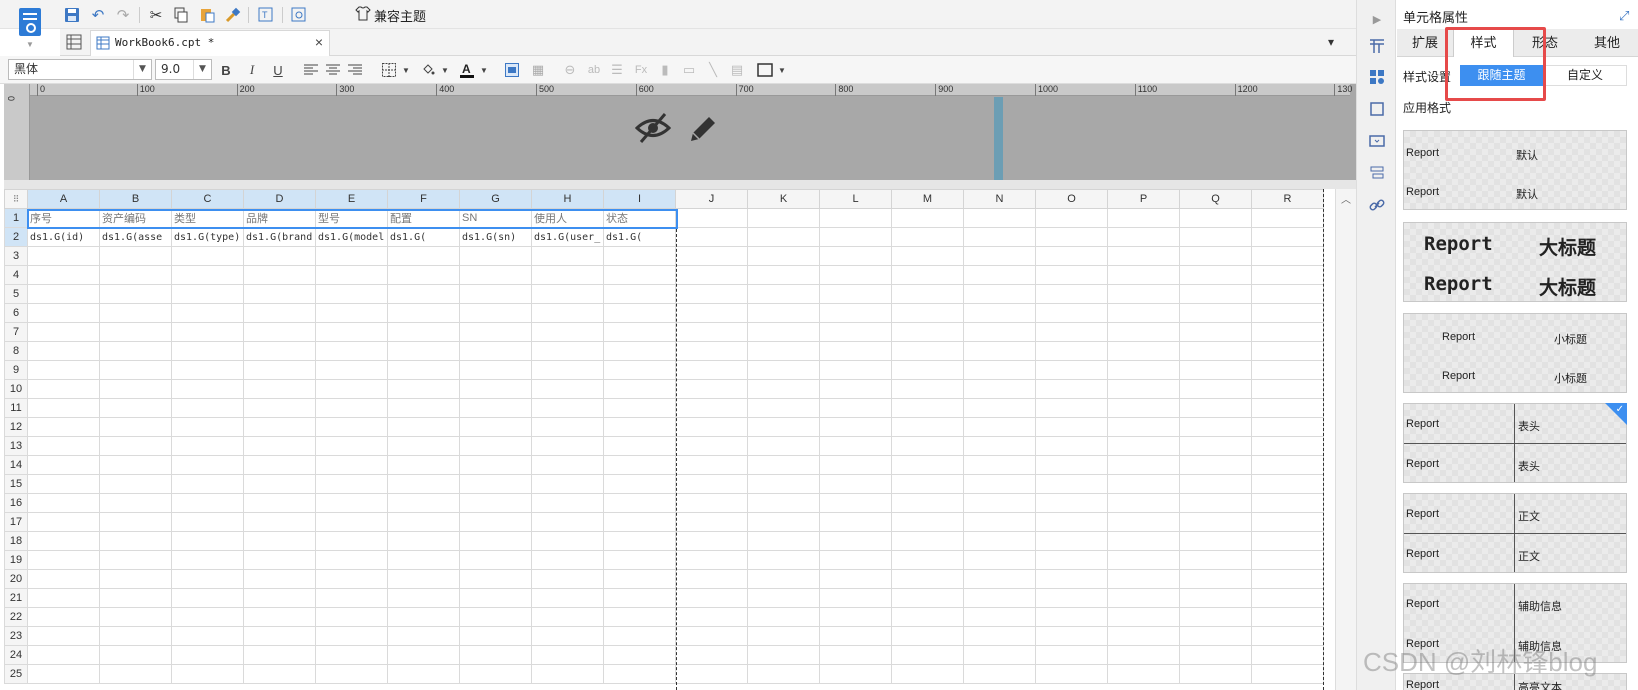 The image size is (1638, 690). I want to click on cell-m9, so click(927, 370).